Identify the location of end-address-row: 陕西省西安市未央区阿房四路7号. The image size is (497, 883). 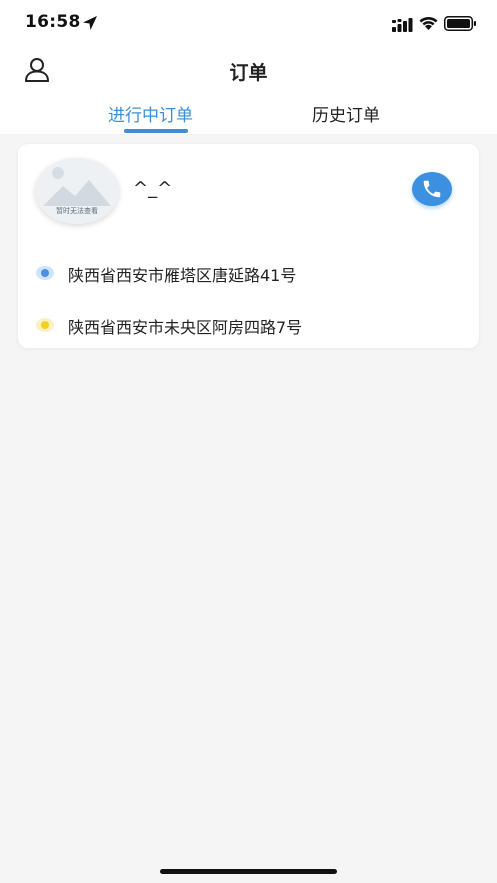
(251, 325).